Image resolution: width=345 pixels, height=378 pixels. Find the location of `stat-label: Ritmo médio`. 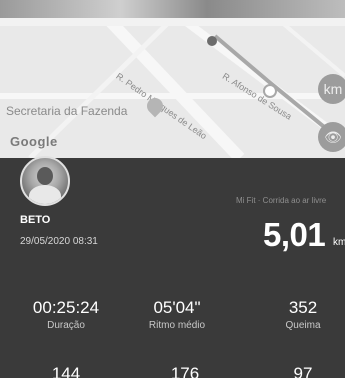

stat-label: Ritmo médio is located at coordinates (177, 325).